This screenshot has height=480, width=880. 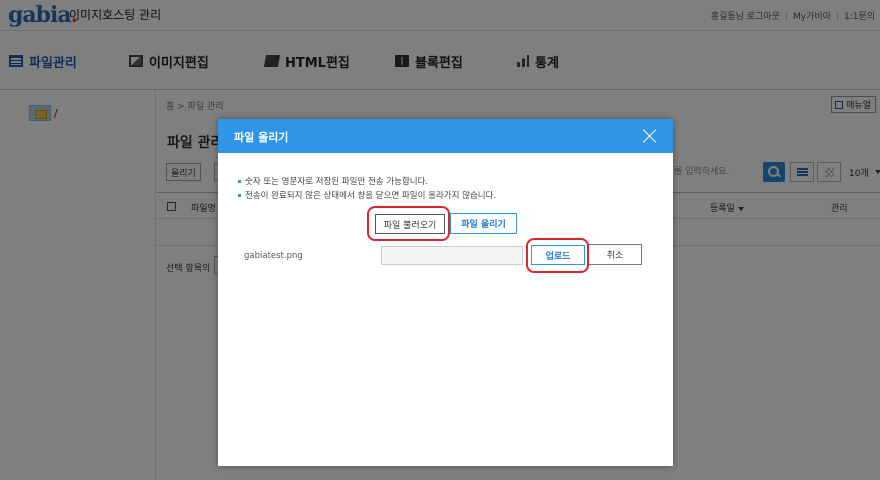 I want to click on file-path-input, so click(x=452, y=255).